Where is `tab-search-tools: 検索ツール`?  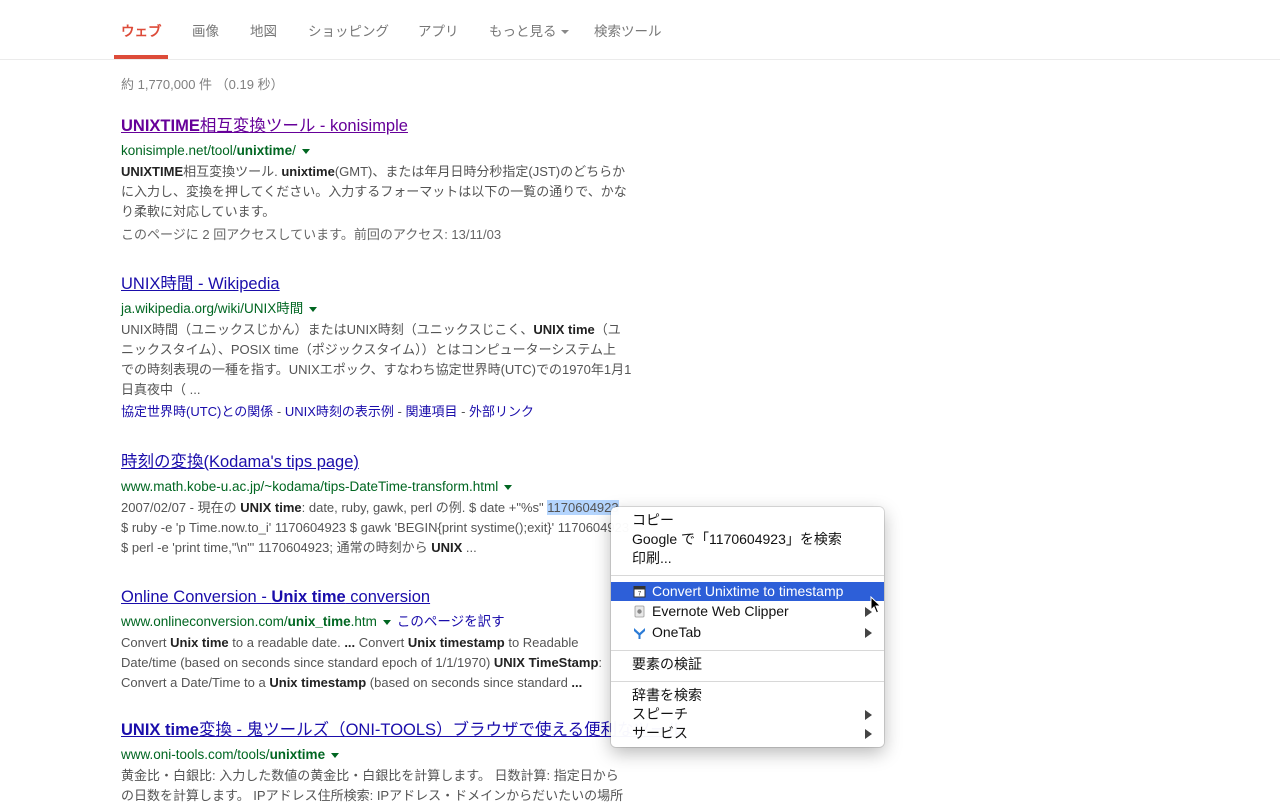
tab-search-tools: 検索ツール is located at coordinates (628, 30).